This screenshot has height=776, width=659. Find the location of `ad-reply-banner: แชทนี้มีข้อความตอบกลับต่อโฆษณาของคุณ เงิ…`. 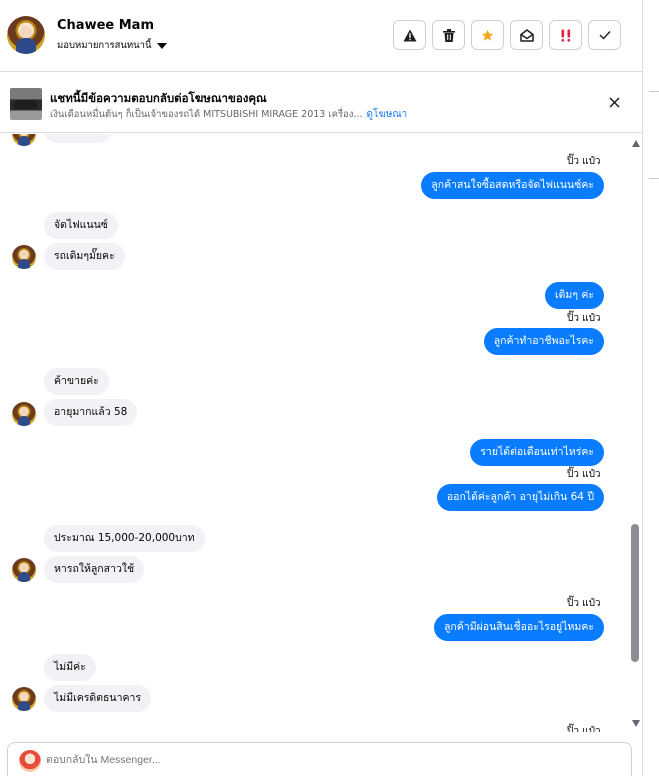

ad-reply-banner: แชทนี้มีข้อความตอบกลับต่อโฆษณาของคุณ เงิ… is located at coordinates (321, 103).